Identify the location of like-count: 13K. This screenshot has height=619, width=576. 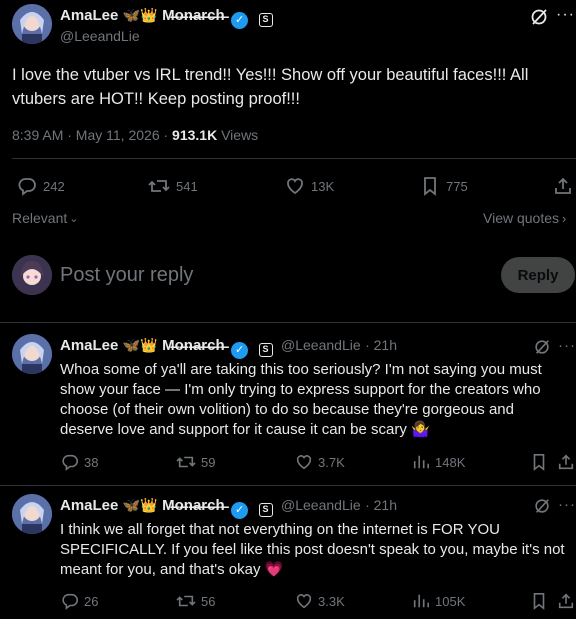
(323, 186).